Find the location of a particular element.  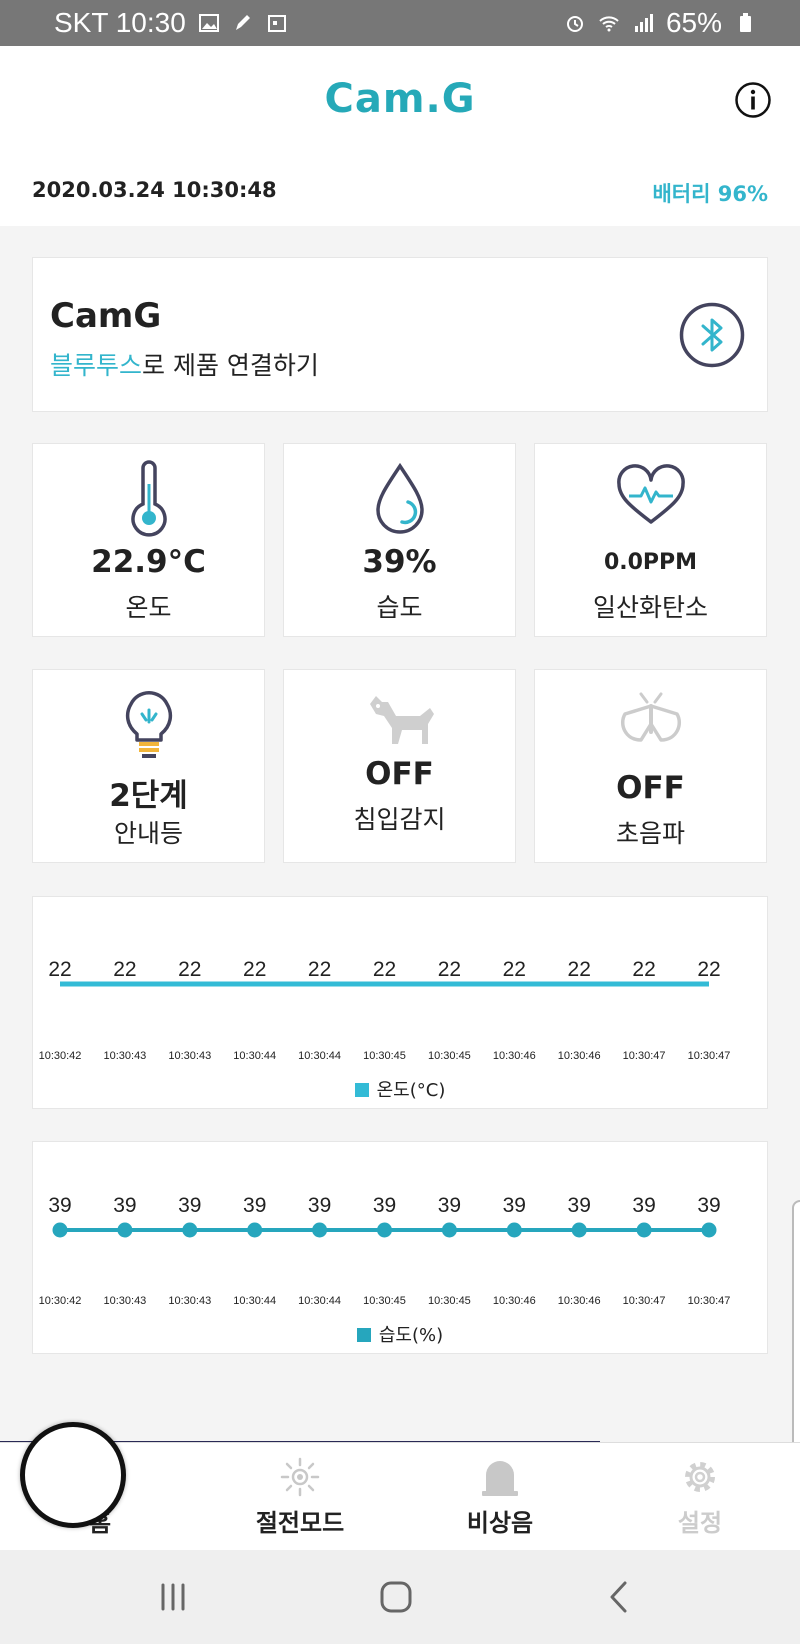

ultrasonic-label: 초음파 is located at coordinates (650, 833).